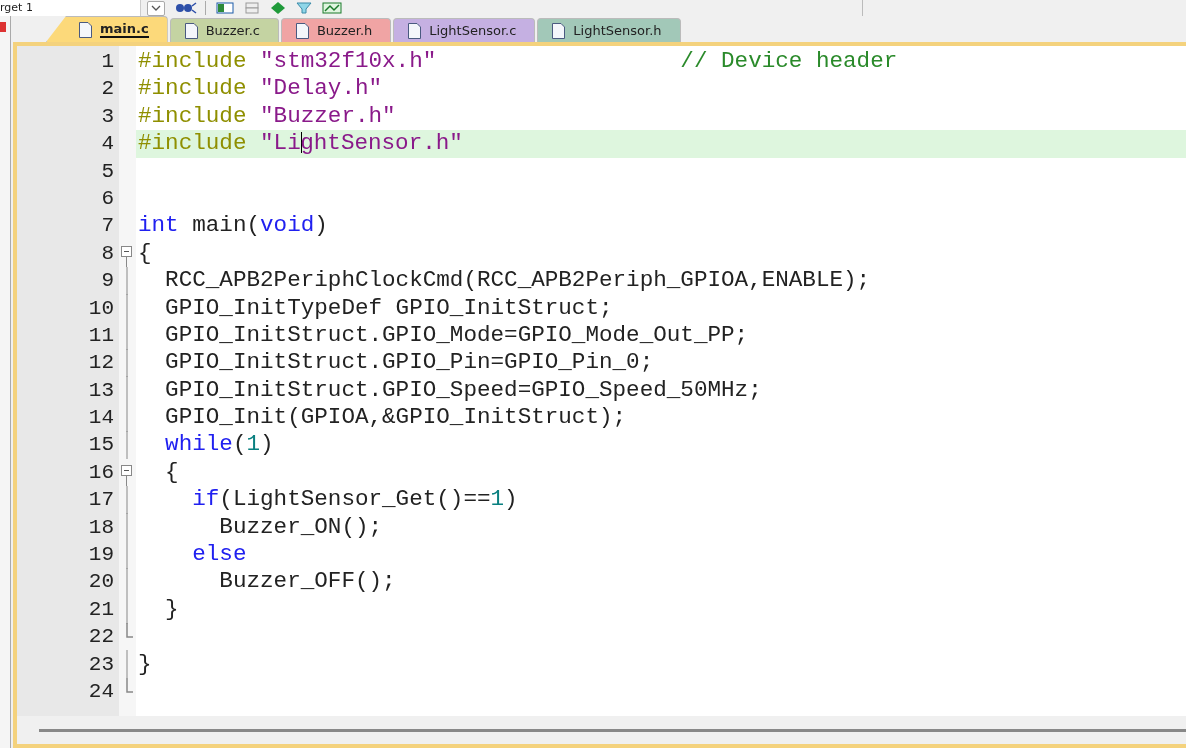 This screenshot has height=748, width=1186. I want to click on line-number: 12, so click(101, 363).